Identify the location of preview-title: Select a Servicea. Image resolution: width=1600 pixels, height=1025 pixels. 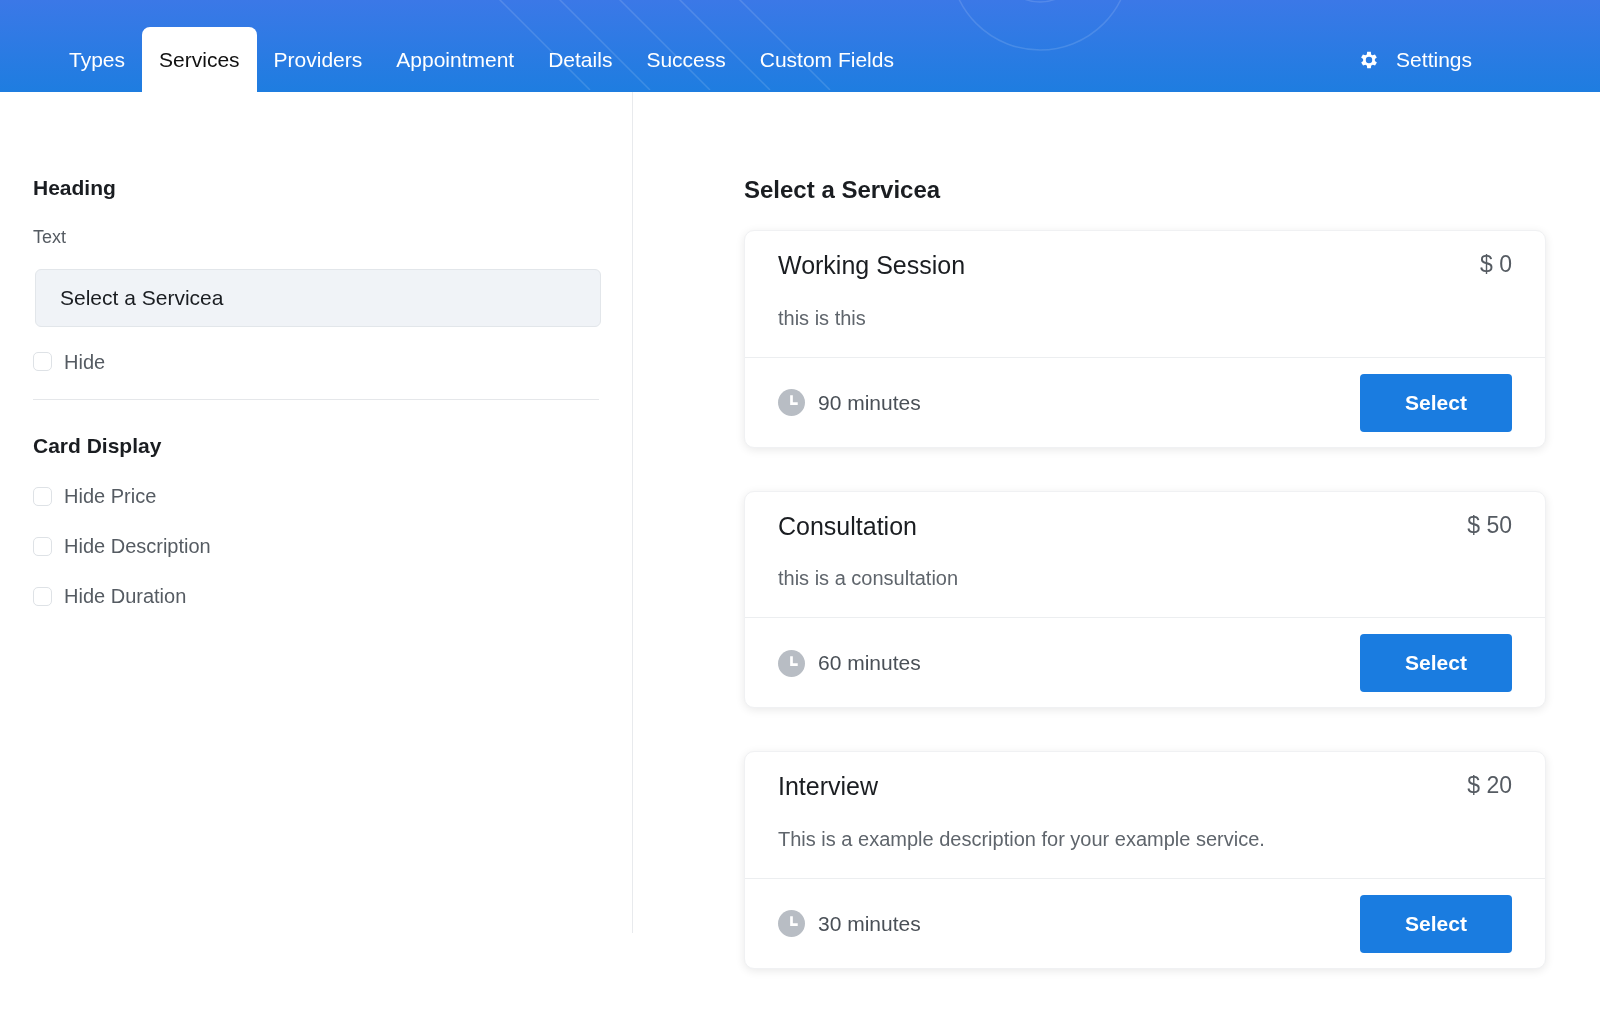
(843, 190).